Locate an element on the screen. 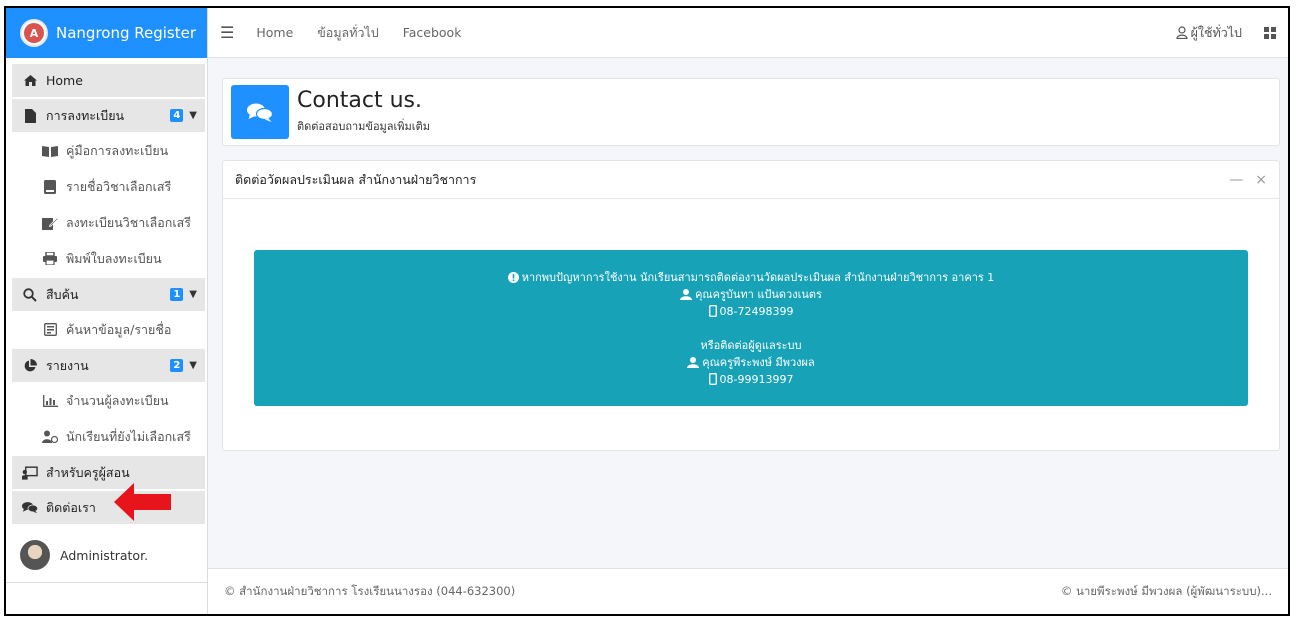 The width and height of the screenshot is (1296, 619). count-badge: 4 is located at coordinates (177, 115).